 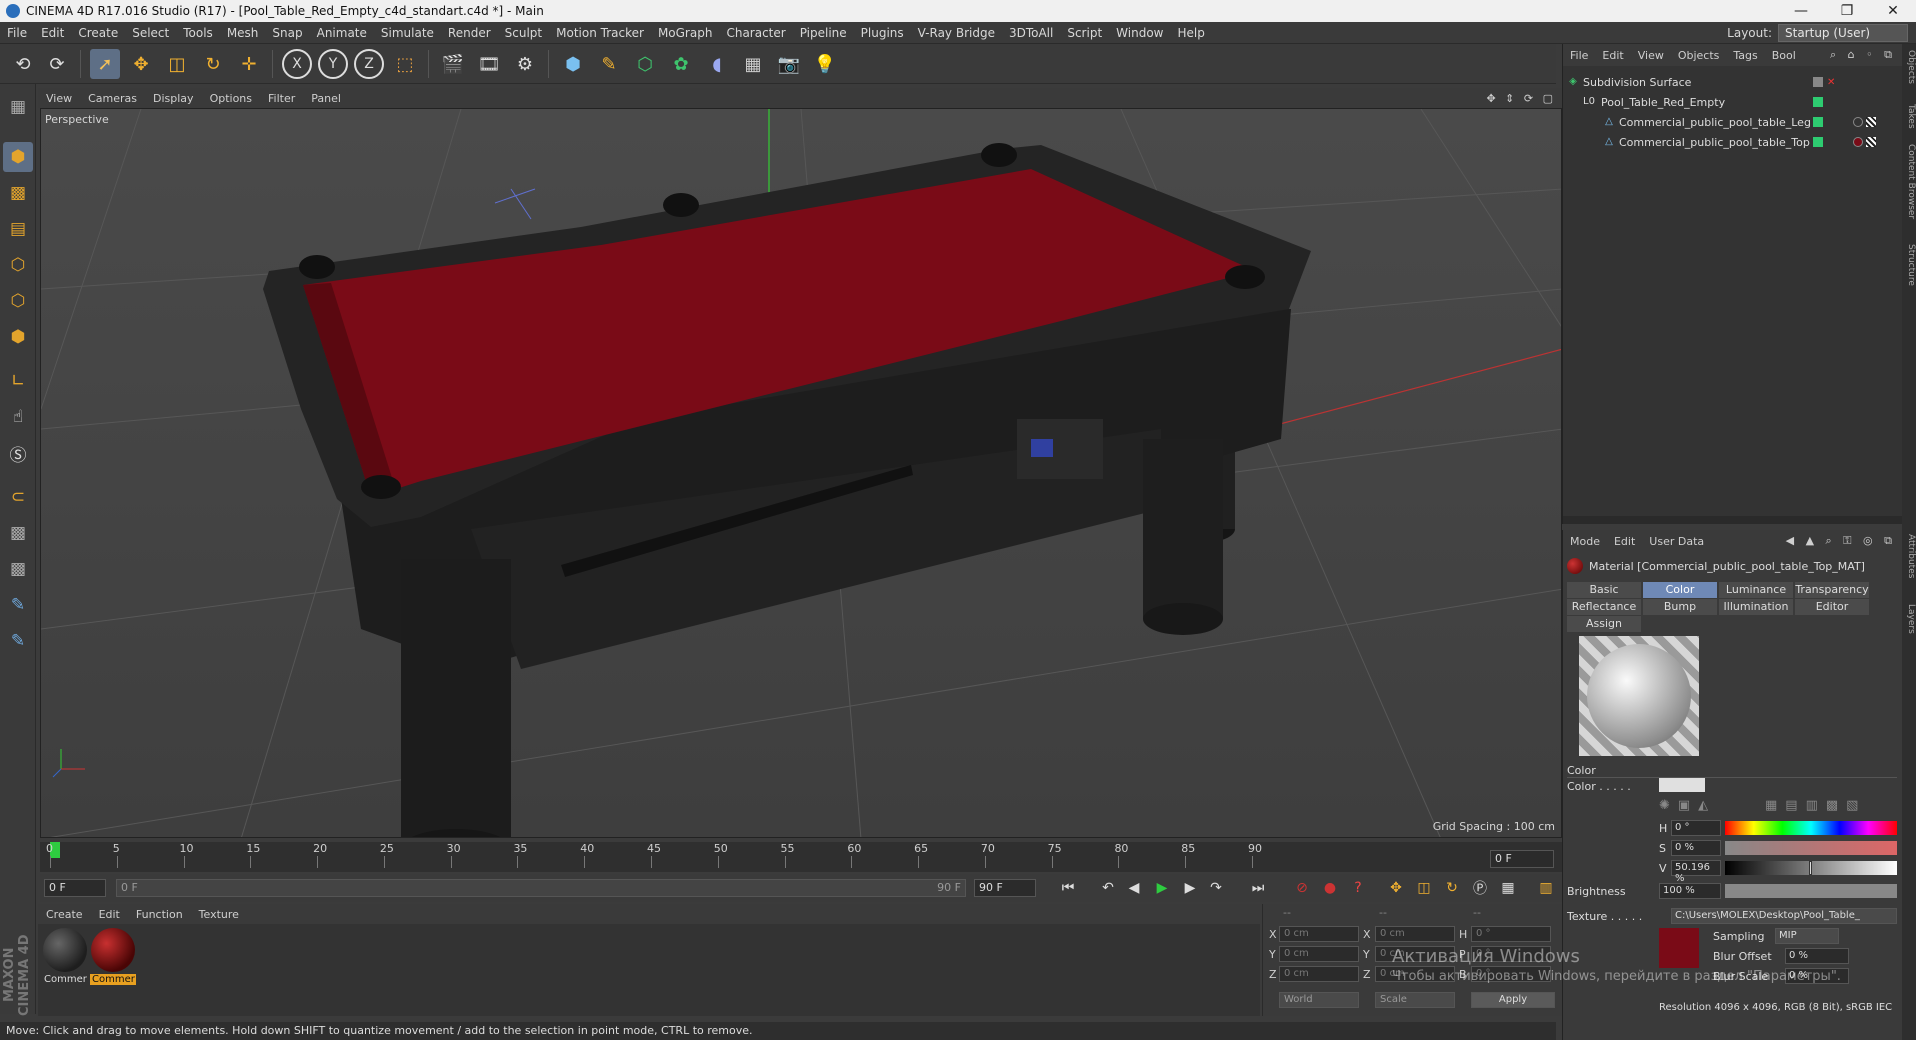 I want to click on coord-size-x-field: 0 cm, so click(x=1415, y=934).